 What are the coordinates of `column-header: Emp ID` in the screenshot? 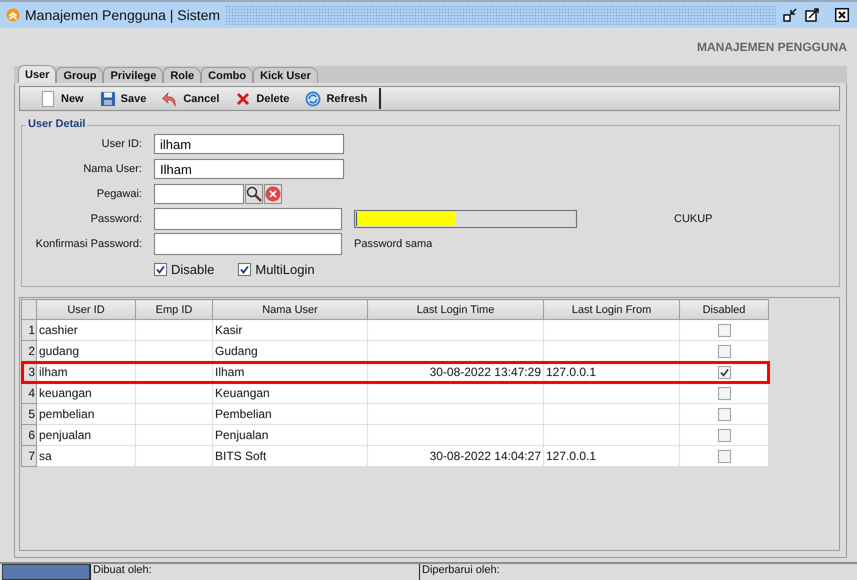 It's located at (174, 310).